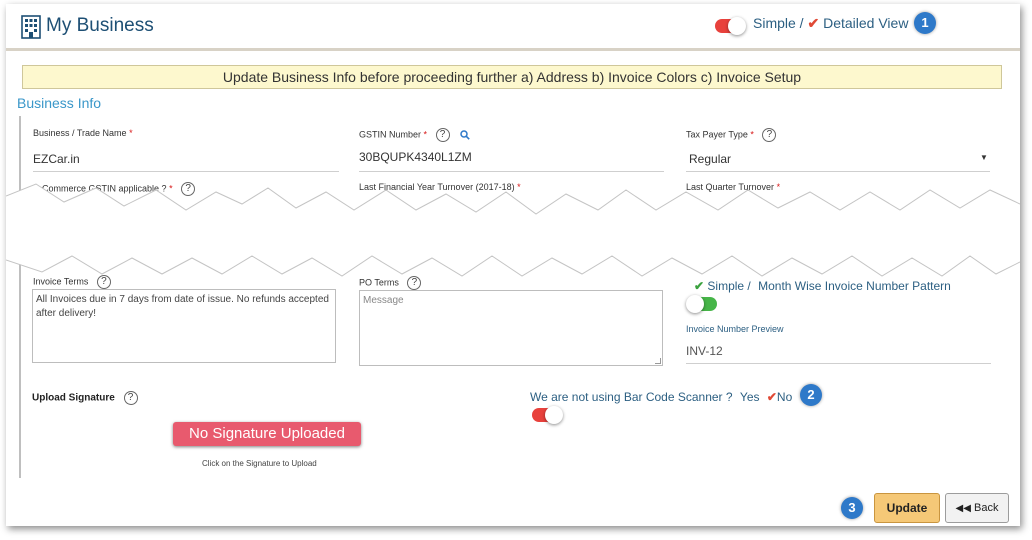 This screenshot has height=540, width=1032. I want to click on invoice-terms-label: Invoice Terms ?, so click(72, 282).